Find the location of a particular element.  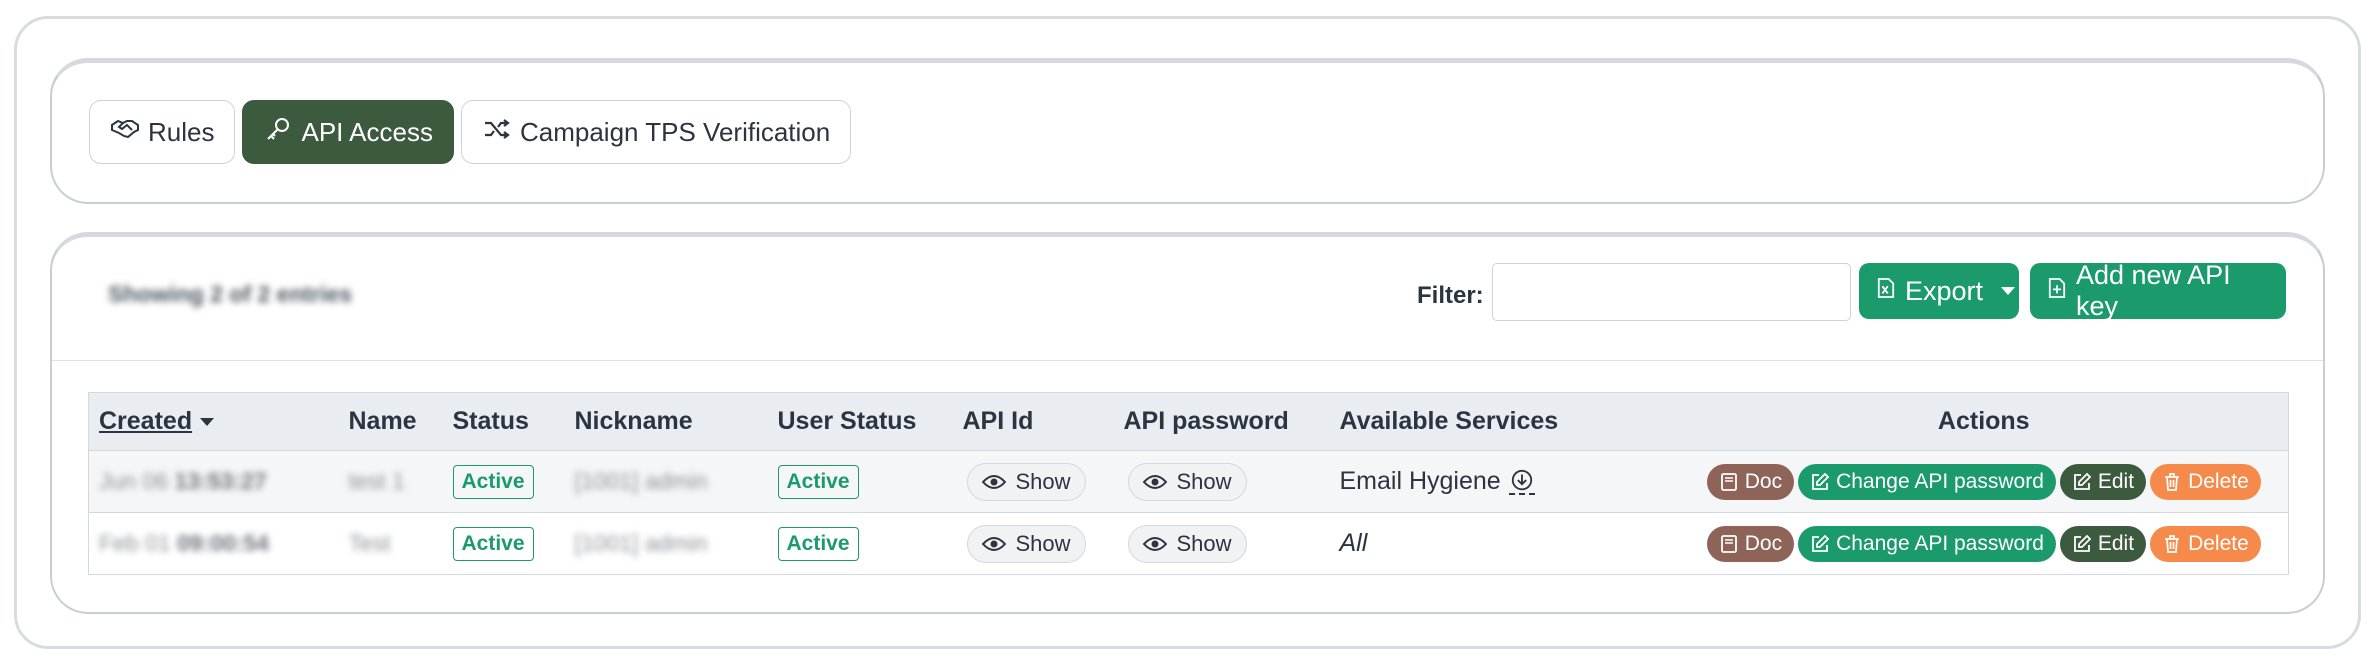

cell-name: Test is located at coordinates (369, 543).